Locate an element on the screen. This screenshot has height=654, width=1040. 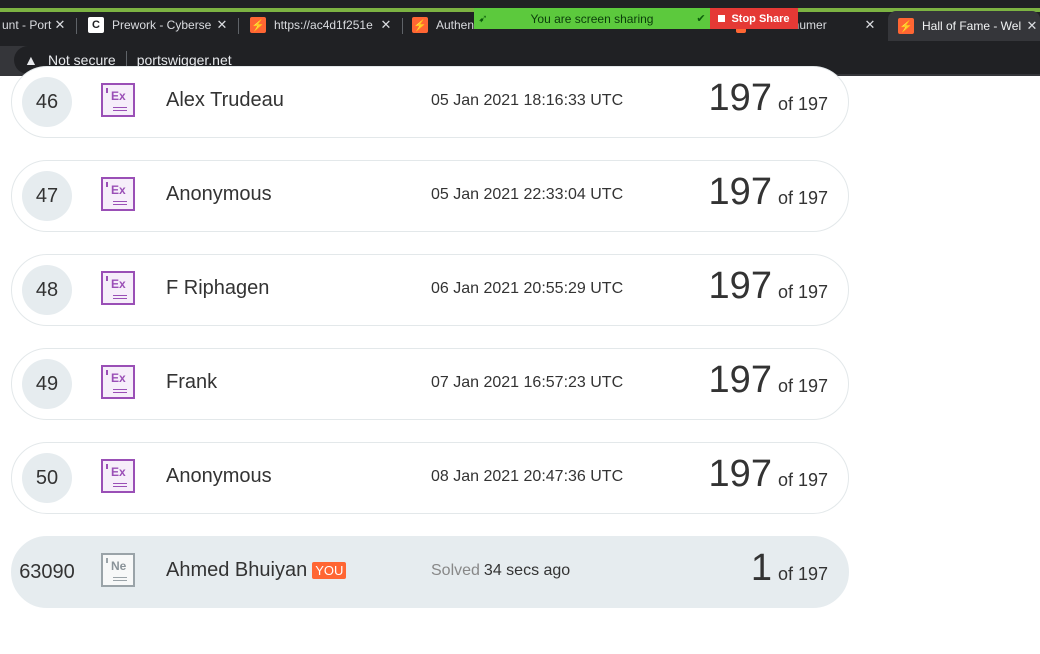
tab-title: unt - Port is located at coordinates (27, 25).